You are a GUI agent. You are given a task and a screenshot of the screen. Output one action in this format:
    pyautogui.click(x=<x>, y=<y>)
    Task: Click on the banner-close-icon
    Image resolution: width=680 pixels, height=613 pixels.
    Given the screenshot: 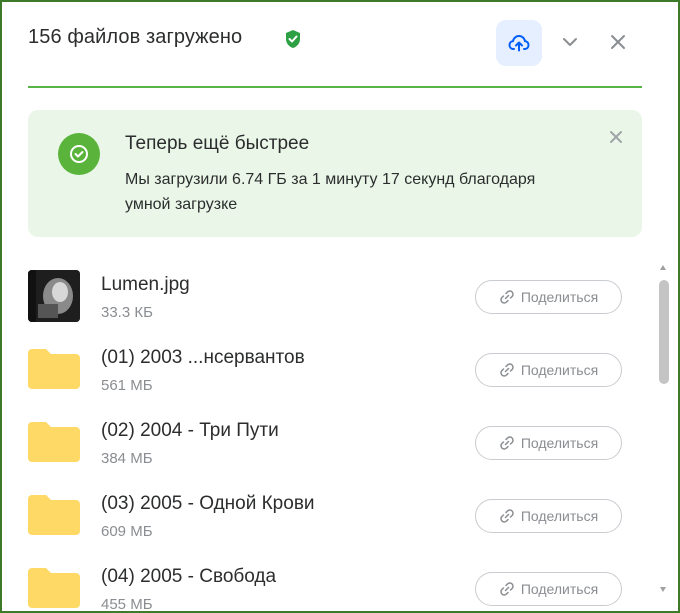 What is the action you would take?
    pyautogui.click(x=616, y=137)
    